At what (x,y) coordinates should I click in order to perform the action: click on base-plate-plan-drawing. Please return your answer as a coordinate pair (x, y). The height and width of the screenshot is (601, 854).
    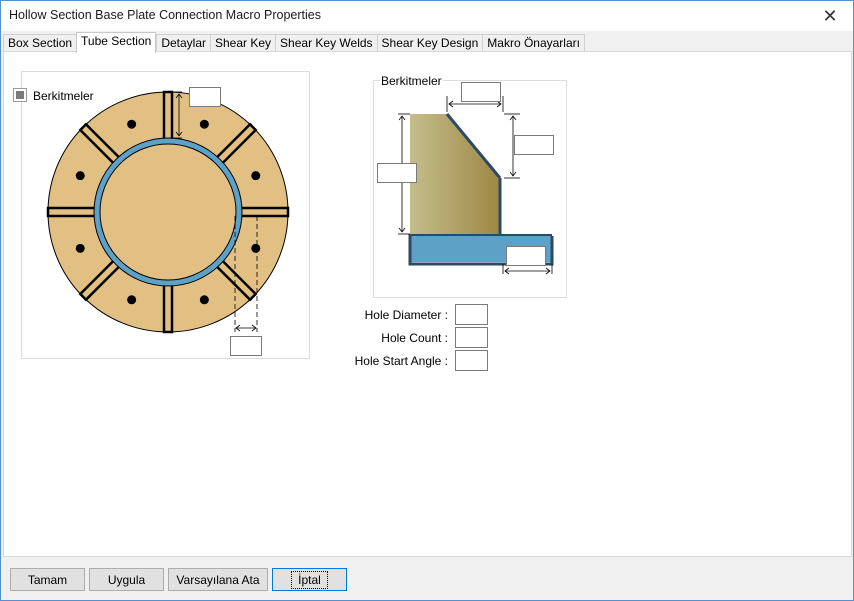
    Looking at the image, I should click on (168, 212).